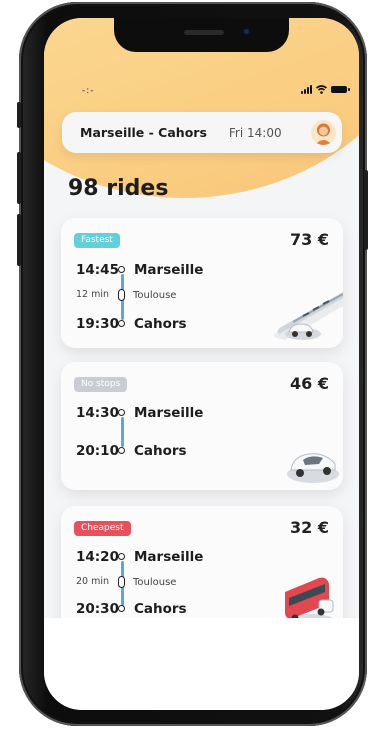 The height and width of the screenshot is (729, 379). I want to click on bottom-blank-area, so click(201, 664).